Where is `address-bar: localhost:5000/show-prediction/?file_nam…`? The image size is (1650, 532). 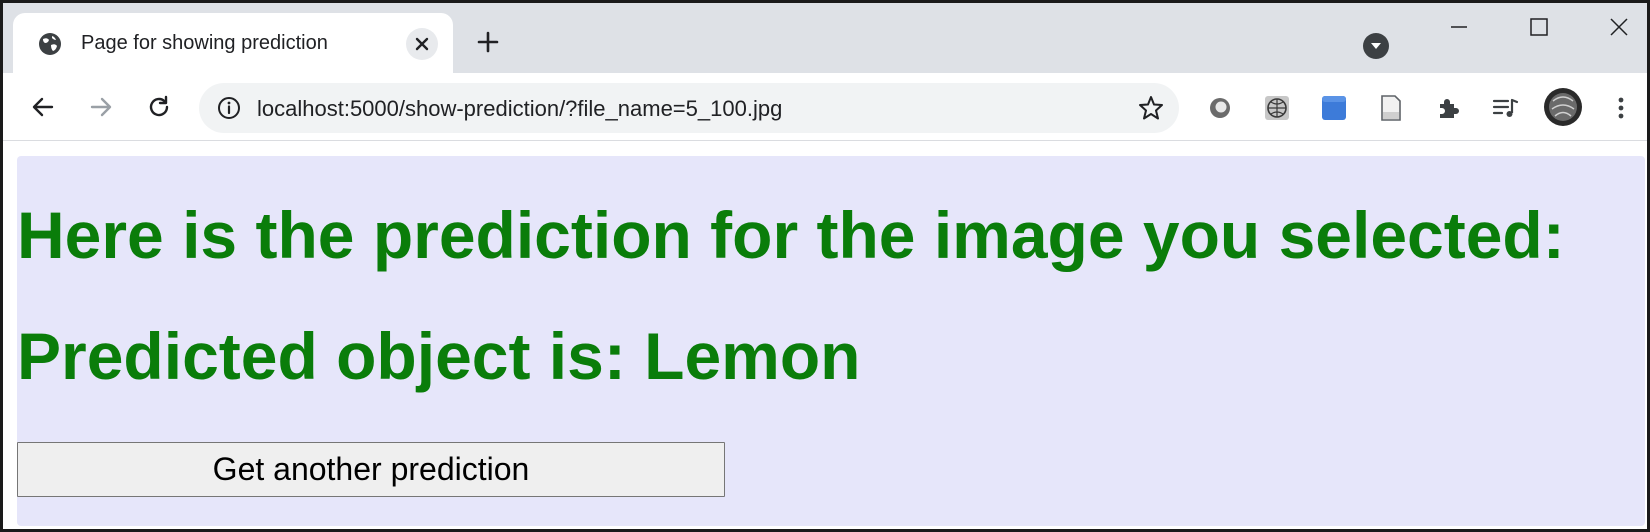 address-bar: localhost:5000/show-prediction/?file_nam… is located at coordinates (689, 108).